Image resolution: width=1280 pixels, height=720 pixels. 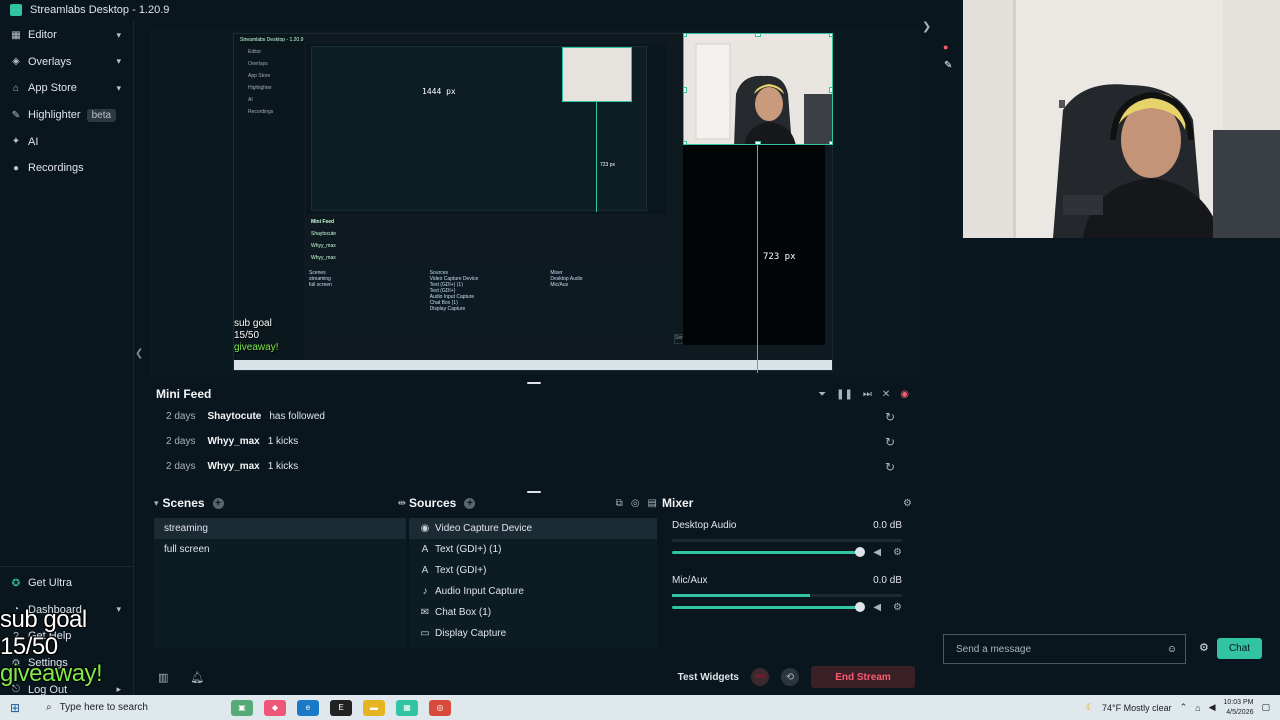 I want to click on emoji-icon: ☺, so click(x=1172, y=649).